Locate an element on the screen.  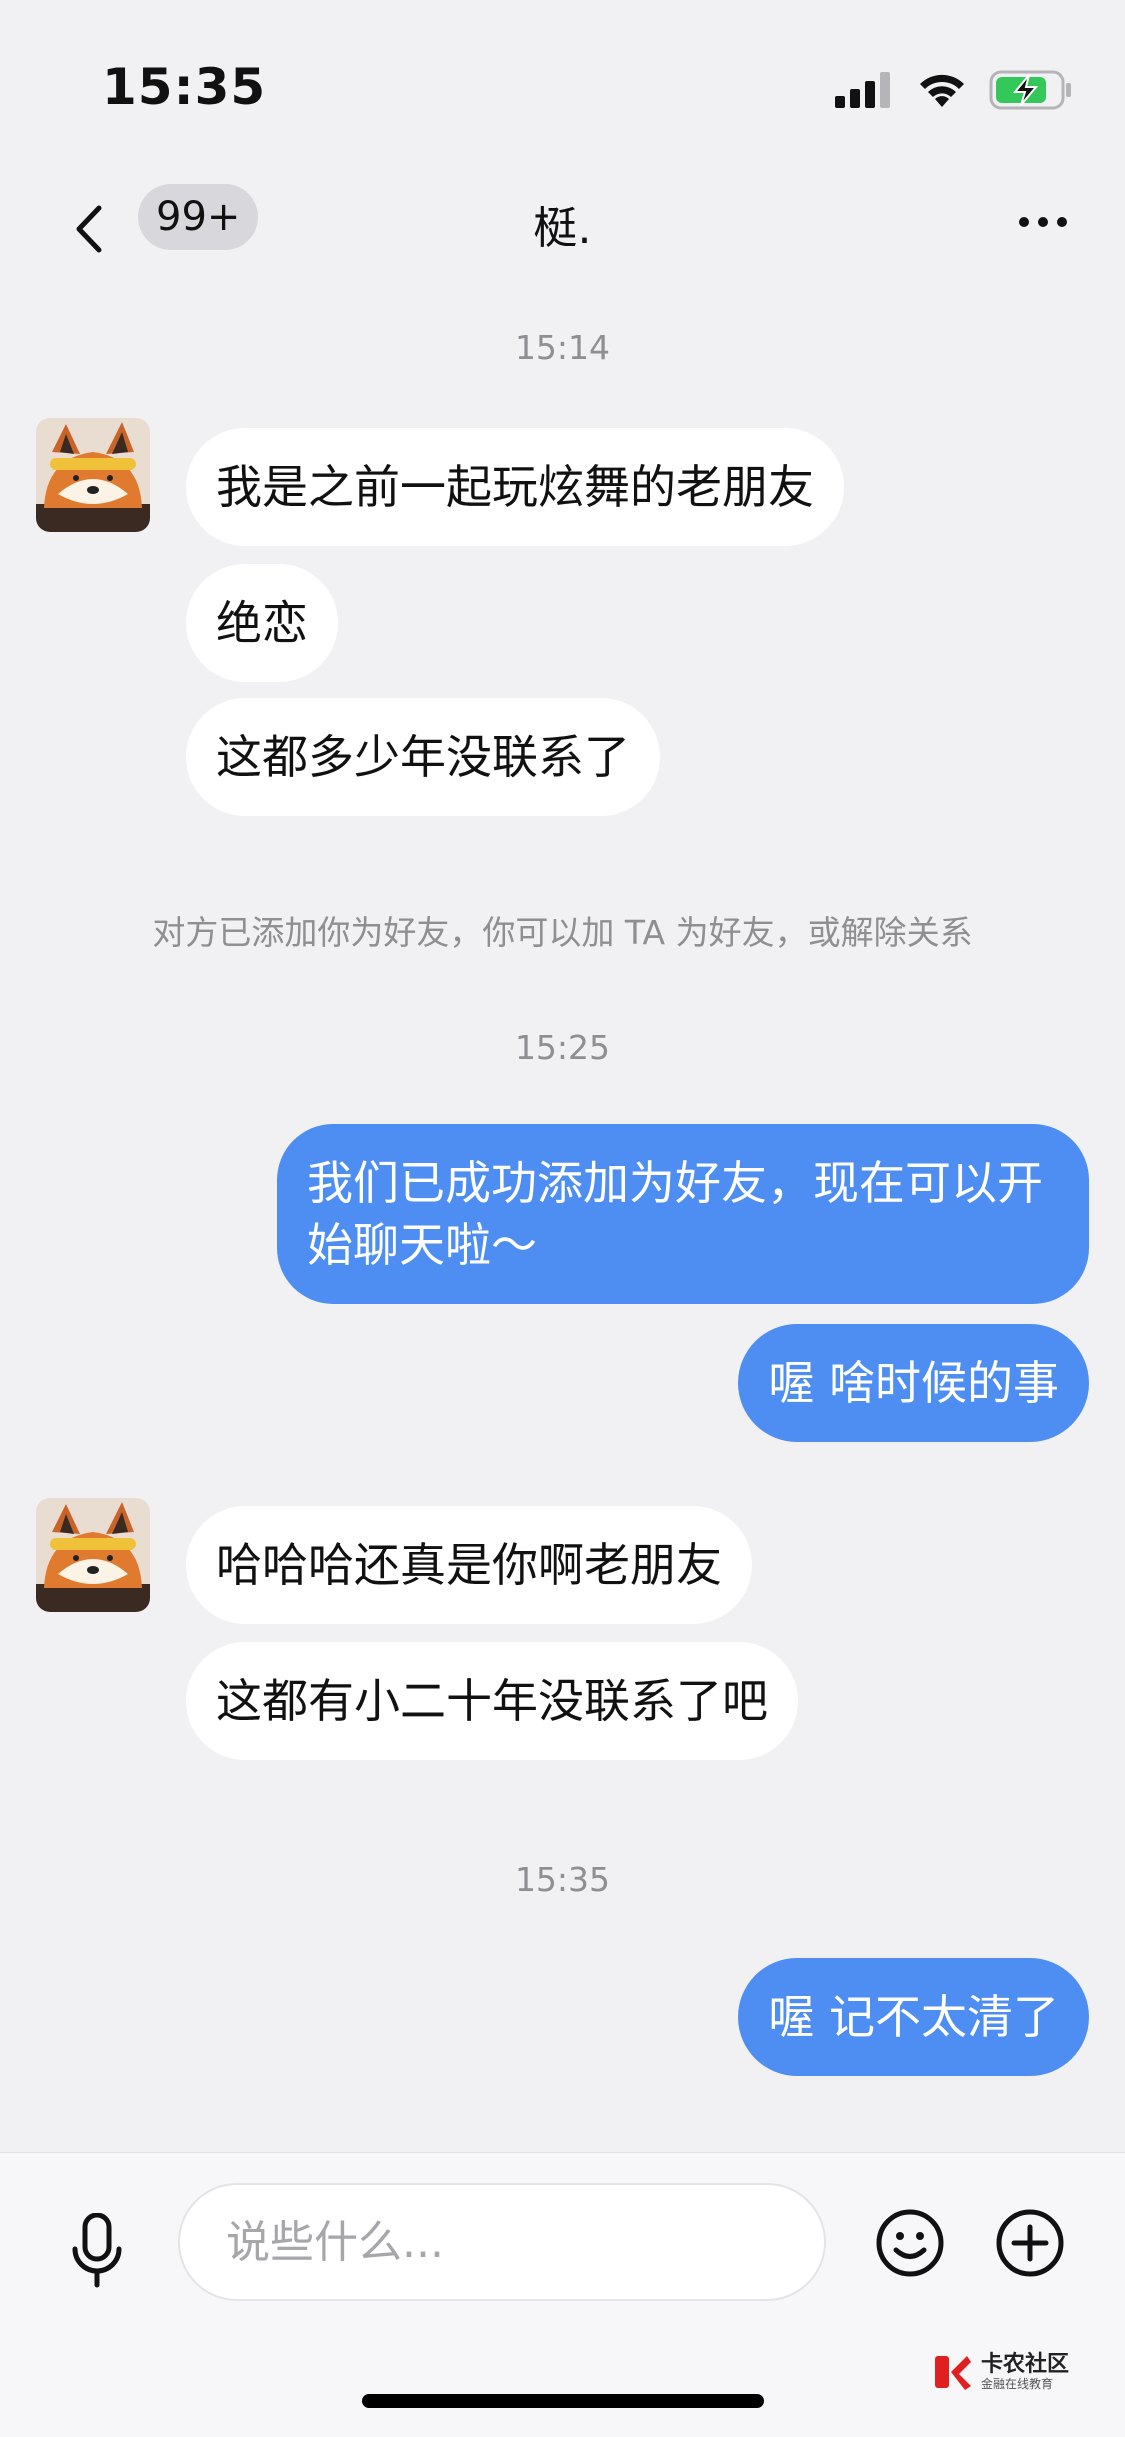
watermark-title: 卡农社区 is located at coordinates (1024, 2364).